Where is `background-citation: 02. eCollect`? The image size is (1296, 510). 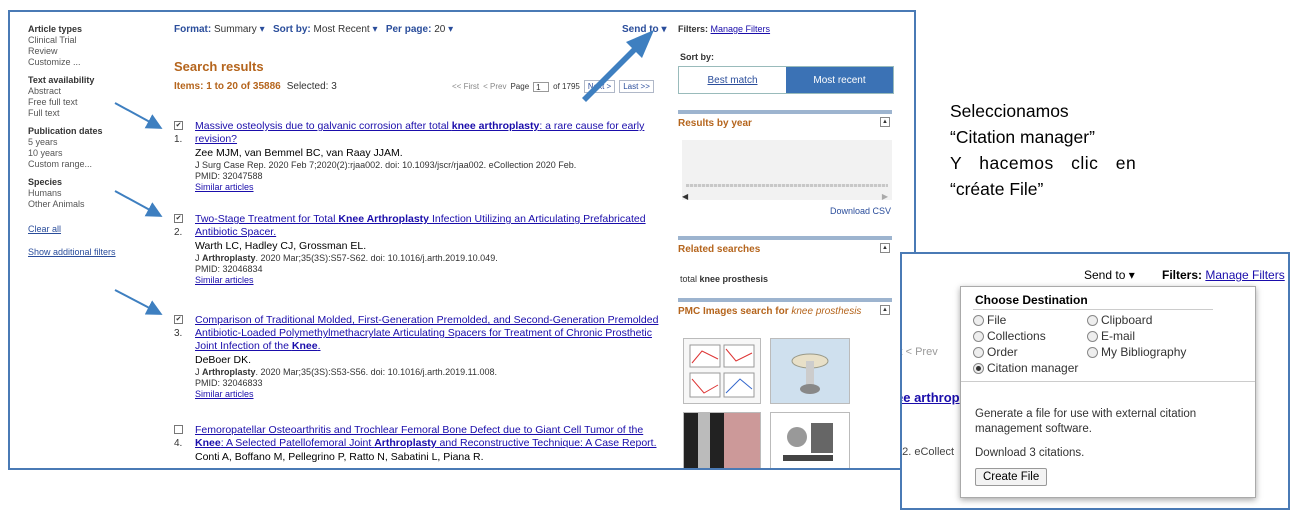 background-citation: 02. eCollect is located at coordinates (927, 452).